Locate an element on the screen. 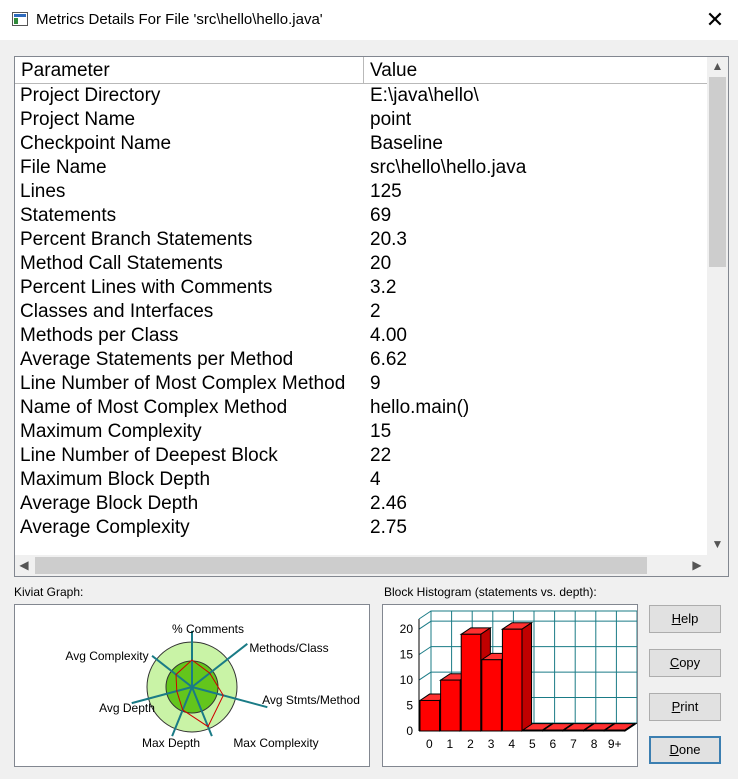 The image size is (738, 779). value-cell: src\hello\hello.java is located at coordinates (448, 167).